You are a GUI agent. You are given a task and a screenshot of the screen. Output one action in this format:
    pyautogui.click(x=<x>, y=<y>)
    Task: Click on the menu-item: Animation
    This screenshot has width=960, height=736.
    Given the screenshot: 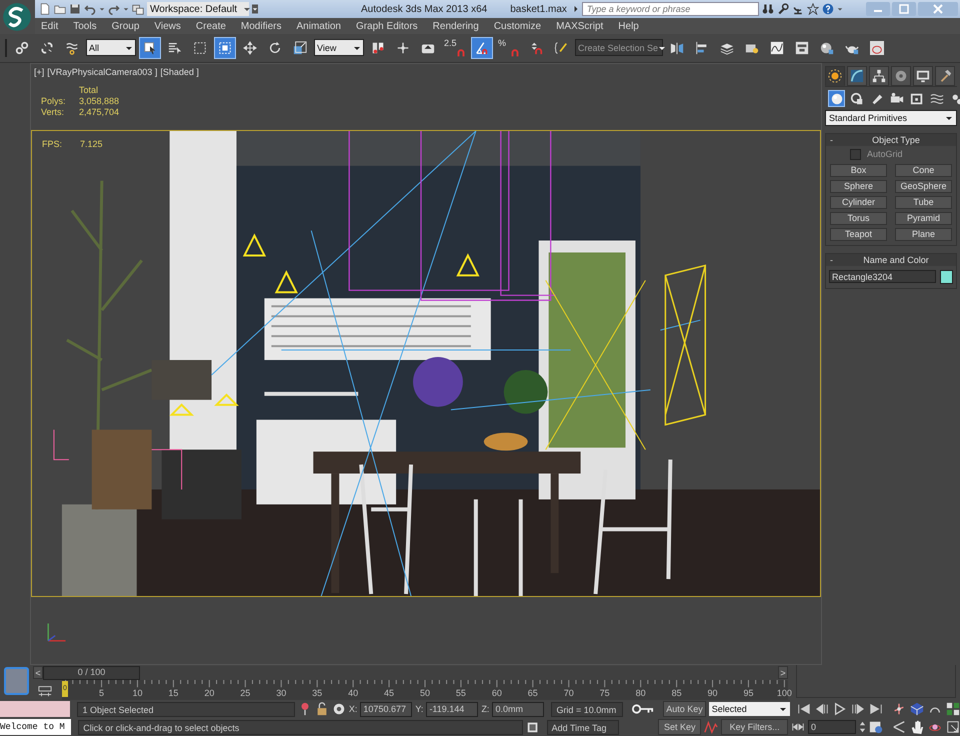 What is the action you would take?
    pyautogui.click(x=318, y=26)
    